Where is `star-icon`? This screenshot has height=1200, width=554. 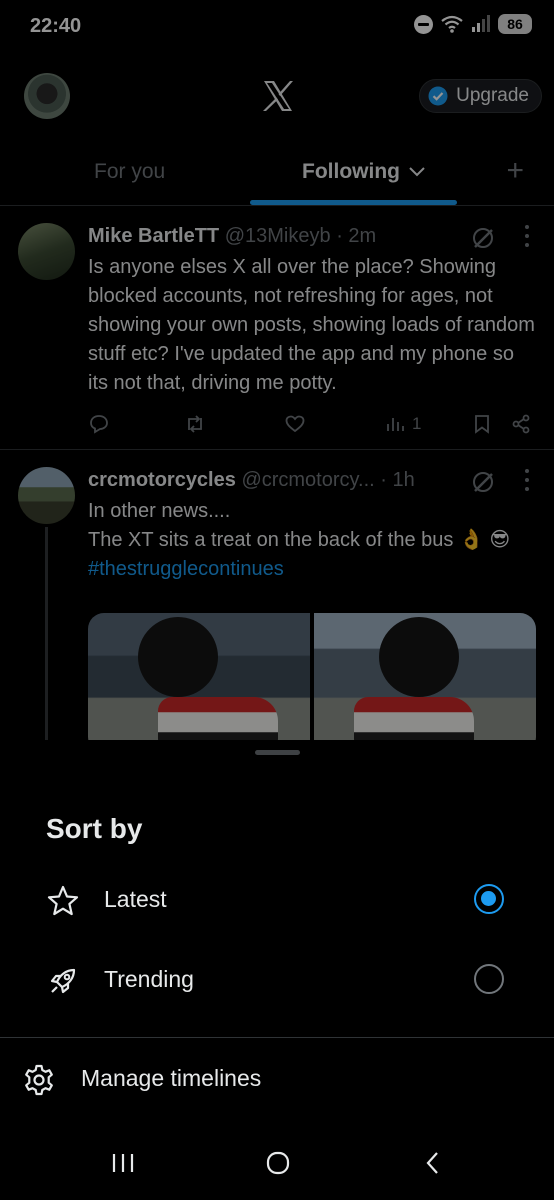 star-icon is located at coordinates (63, 900).